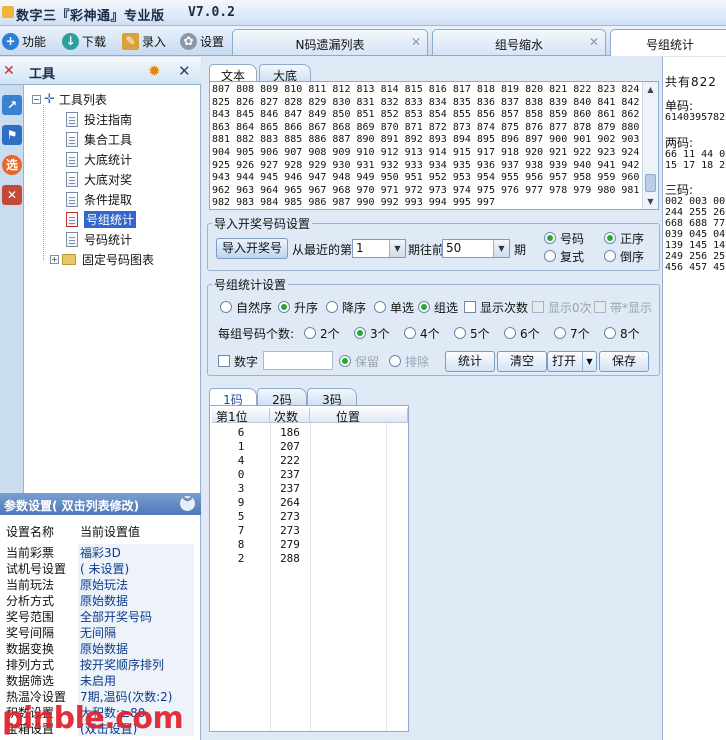 This screenshot has height=740, width=726. I want to click on scroll-up-icon: ▲, so click(650, 89).